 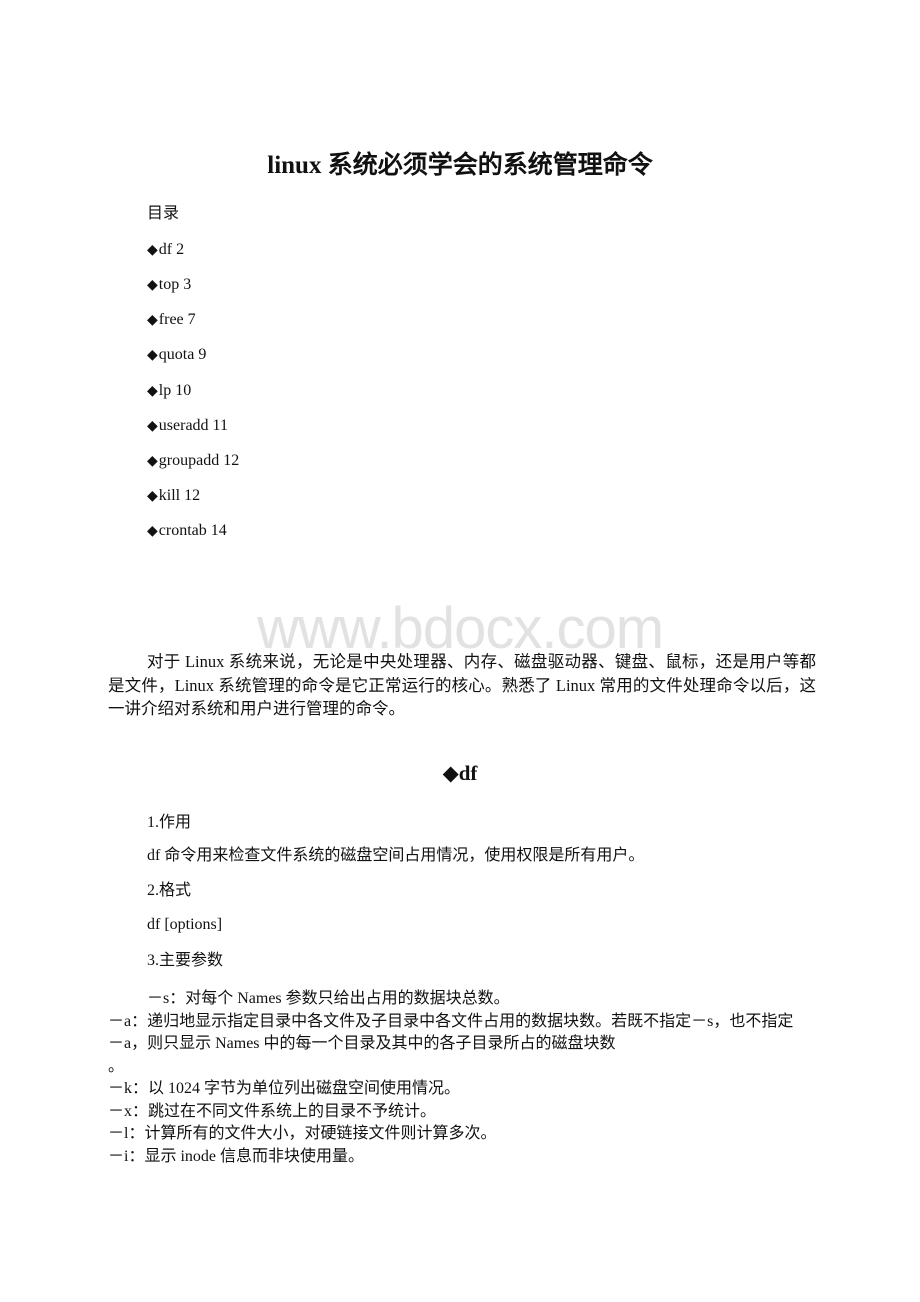 I want to click on toc-item-useradd: ◆useradd 11, so click(x=187, y=426).